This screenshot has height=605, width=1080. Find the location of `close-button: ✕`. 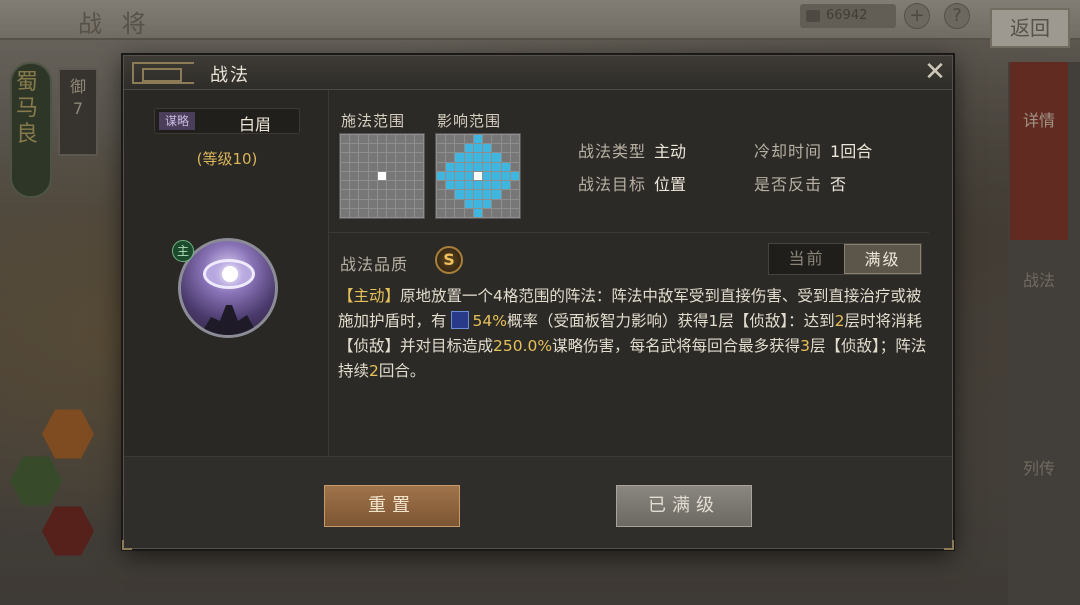

close-button: ✕ is located at coordinates (935, 72).